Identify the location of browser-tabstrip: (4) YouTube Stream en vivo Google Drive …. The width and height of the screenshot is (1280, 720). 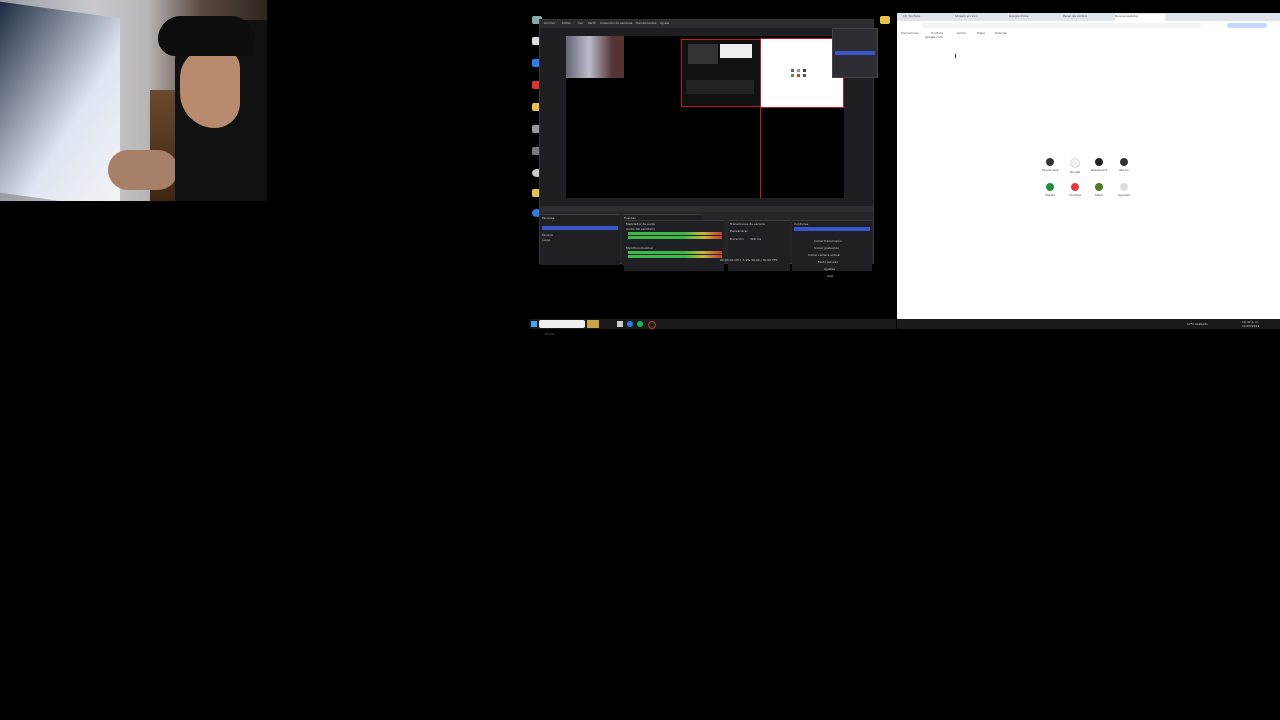
(1088, 17).